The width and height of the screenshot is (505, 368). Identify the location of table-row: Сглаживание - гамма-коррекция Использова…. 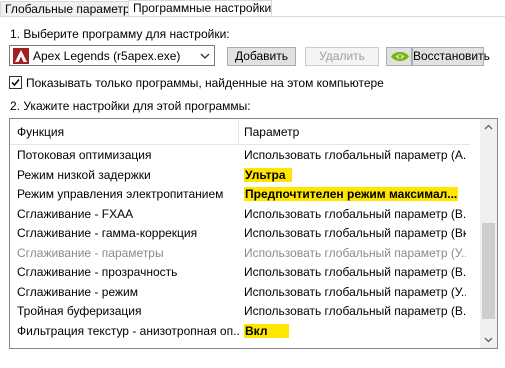
(240, 233).